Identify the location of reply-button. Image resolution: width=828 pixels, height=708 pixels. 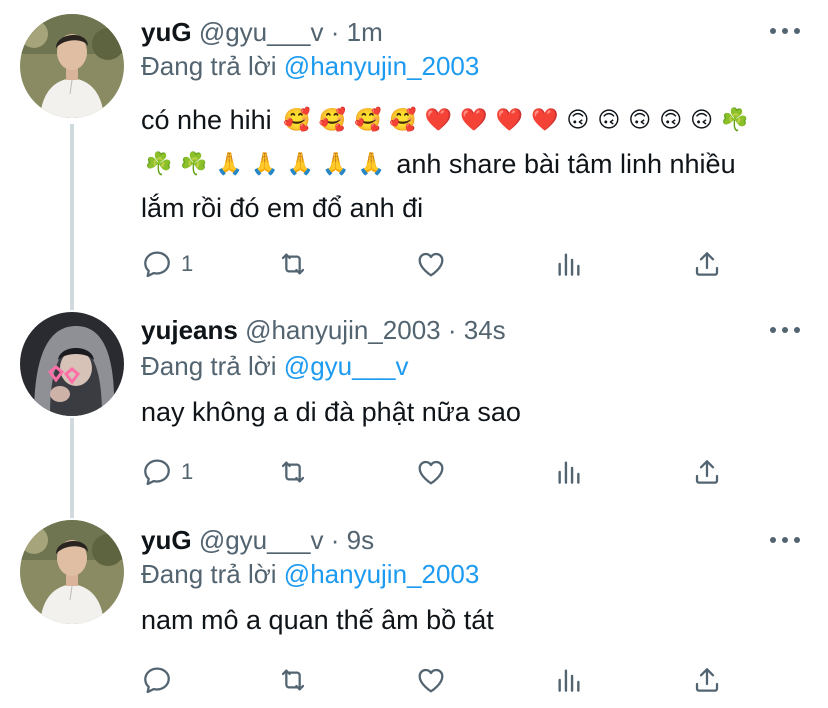
(157, 680).